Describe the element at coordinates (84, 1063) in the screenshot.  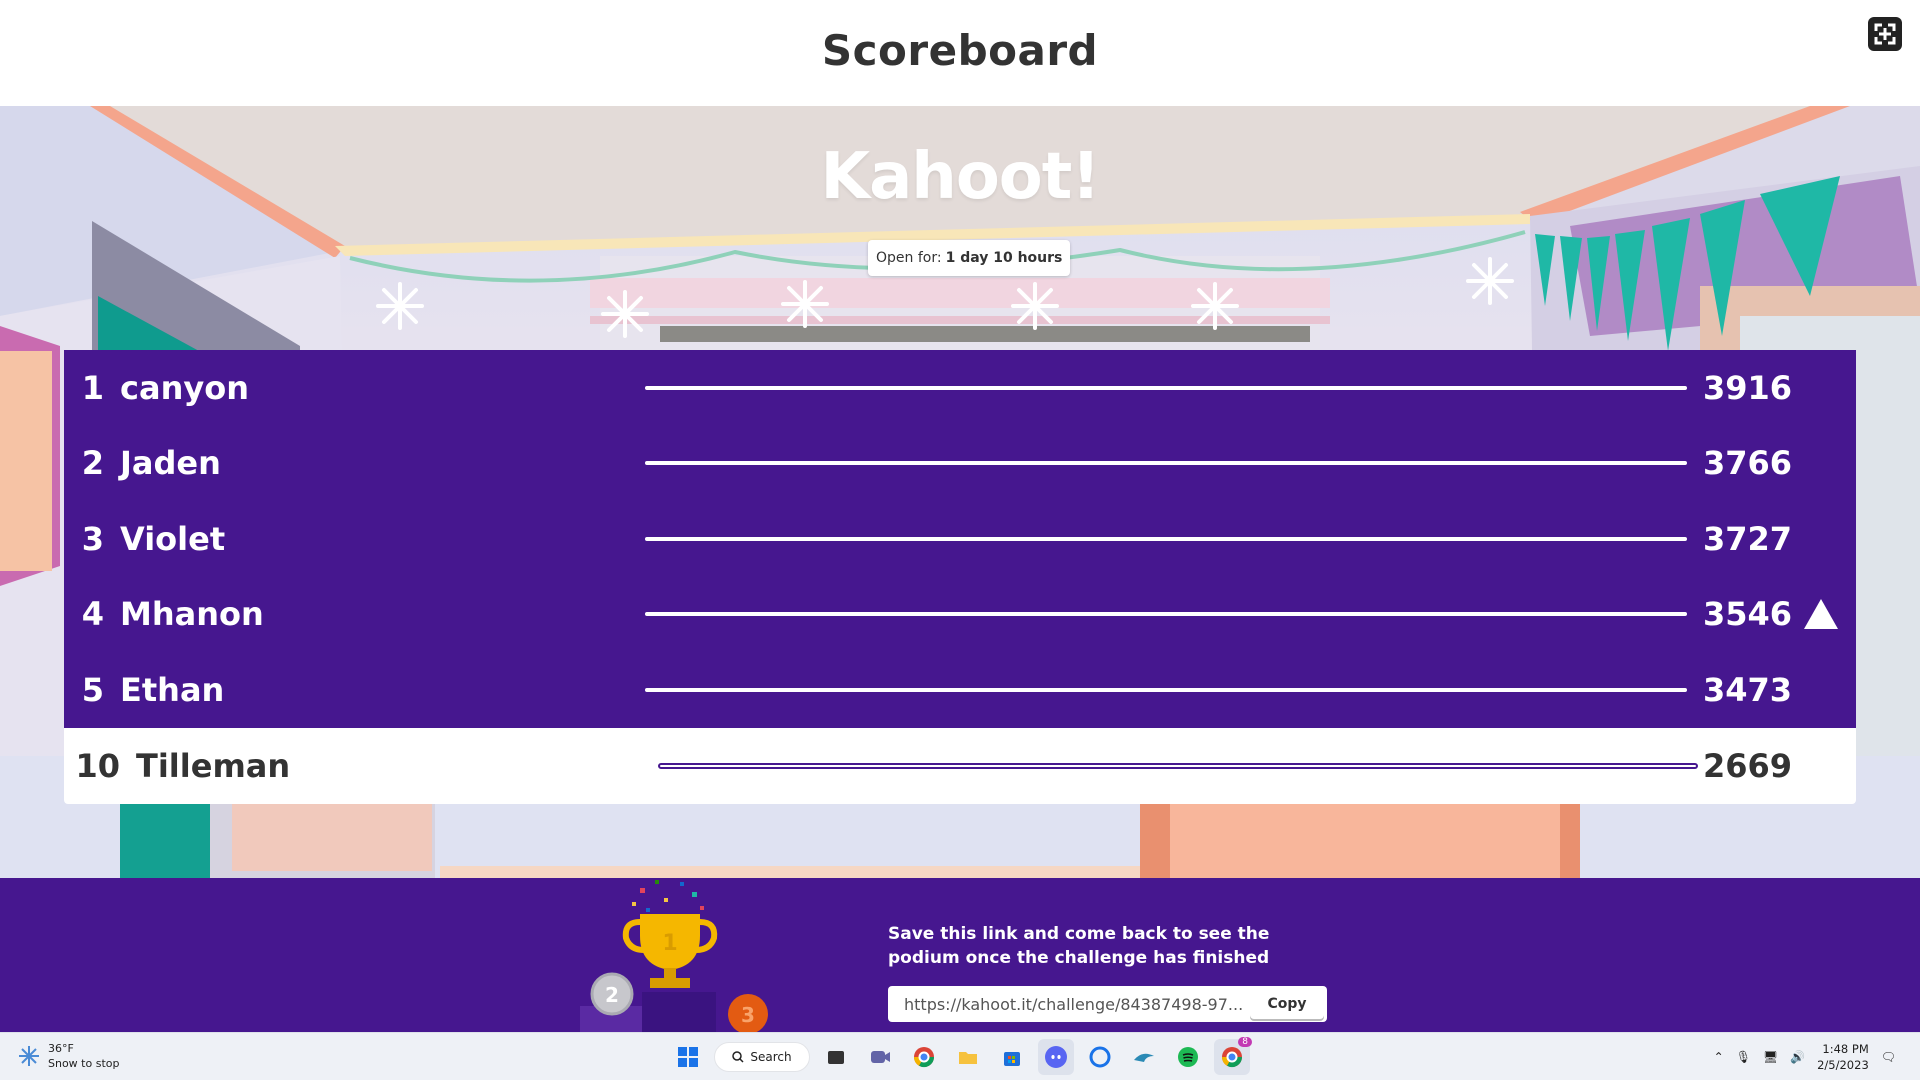
I see `weather-desc: Snow to stop` at that location.